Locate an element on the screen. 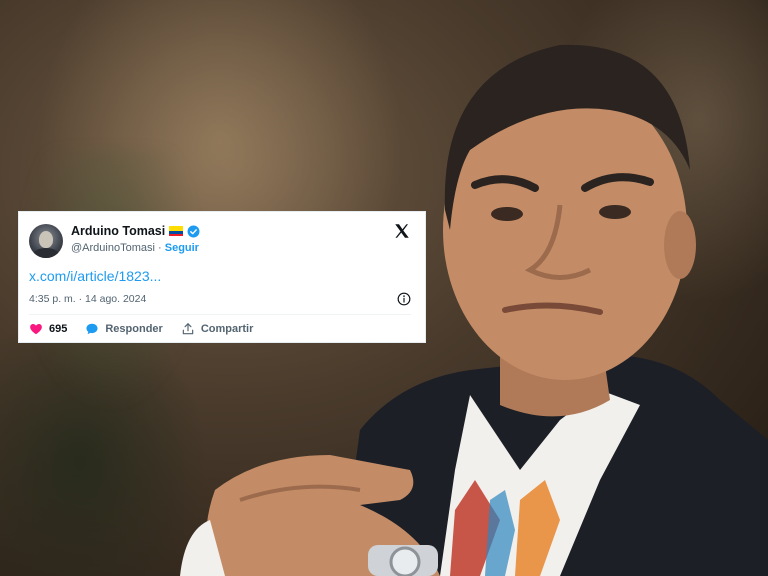 The image size is (768, 576). x-logo-icon is located at coordinates (402, 231).